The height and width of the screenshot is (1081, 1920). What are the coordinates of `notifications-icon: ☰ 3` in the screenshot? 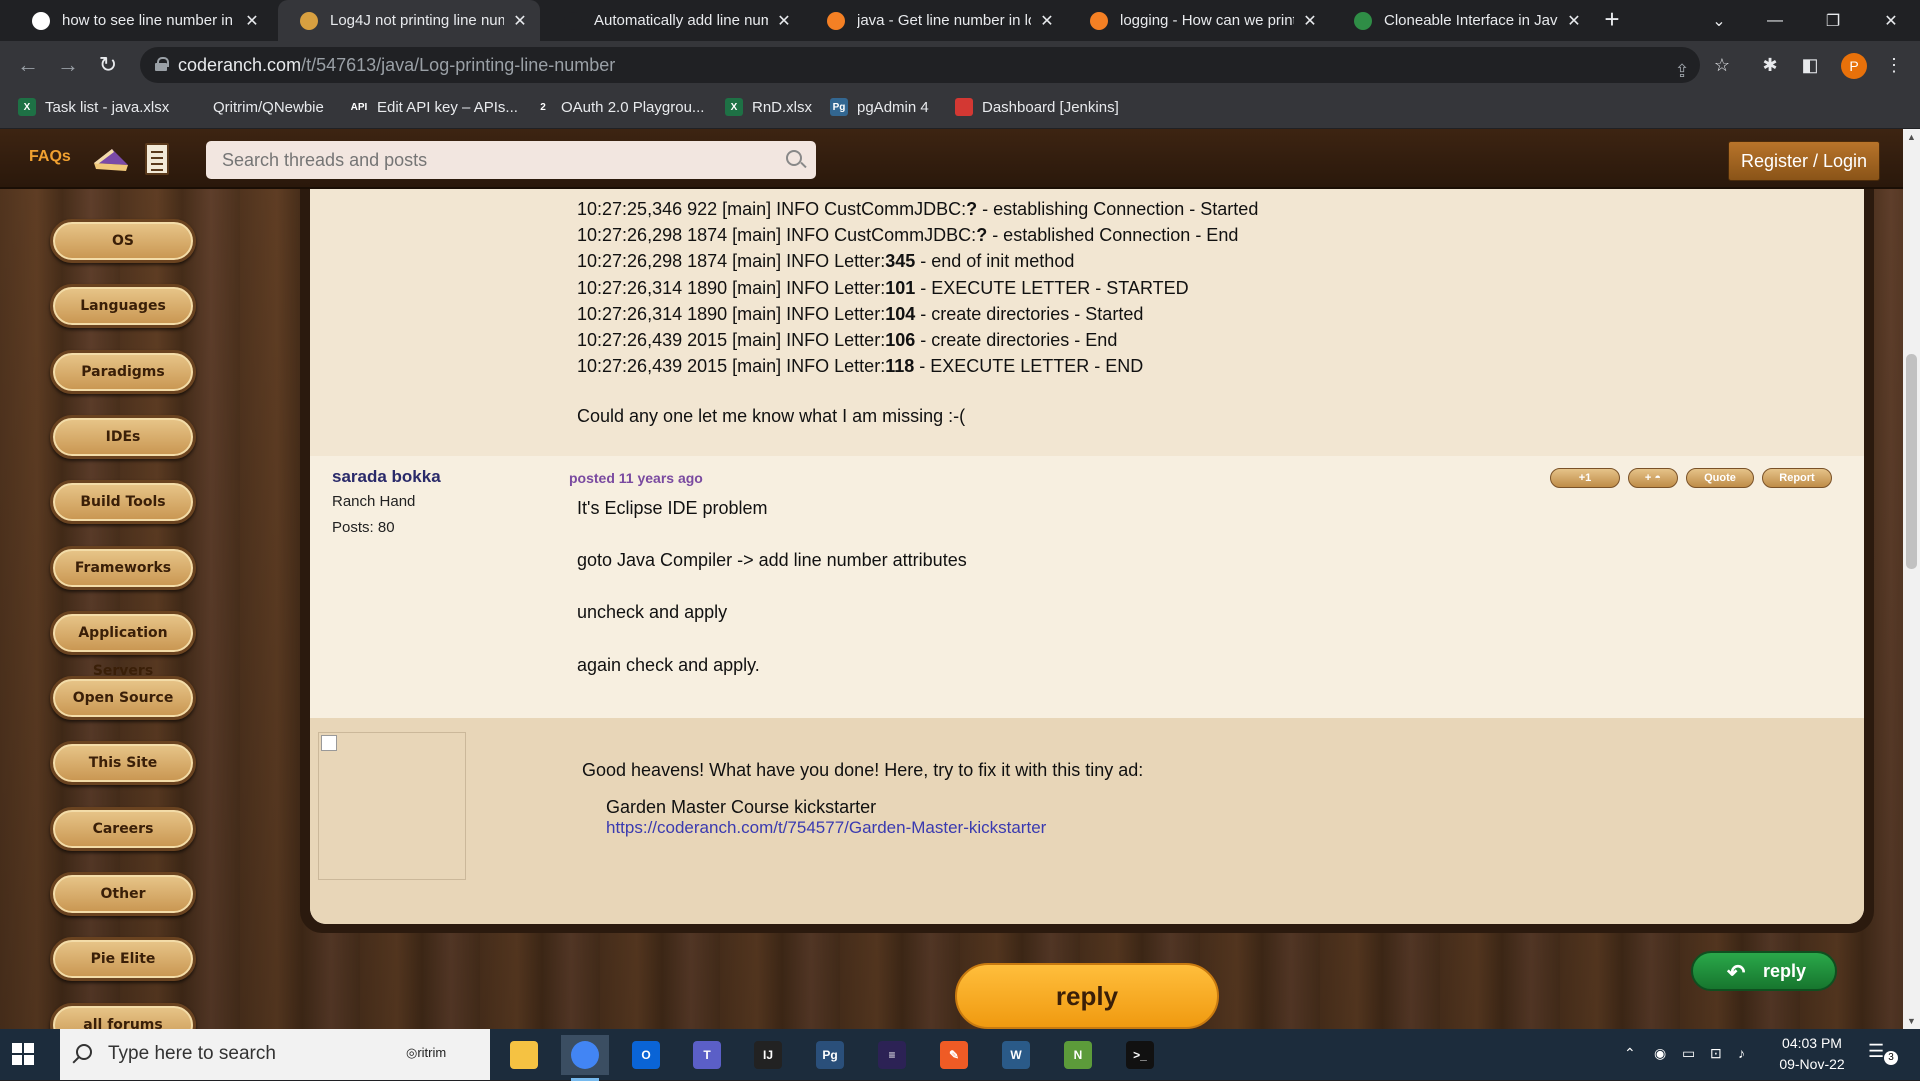 It's located at (1883, 1054).